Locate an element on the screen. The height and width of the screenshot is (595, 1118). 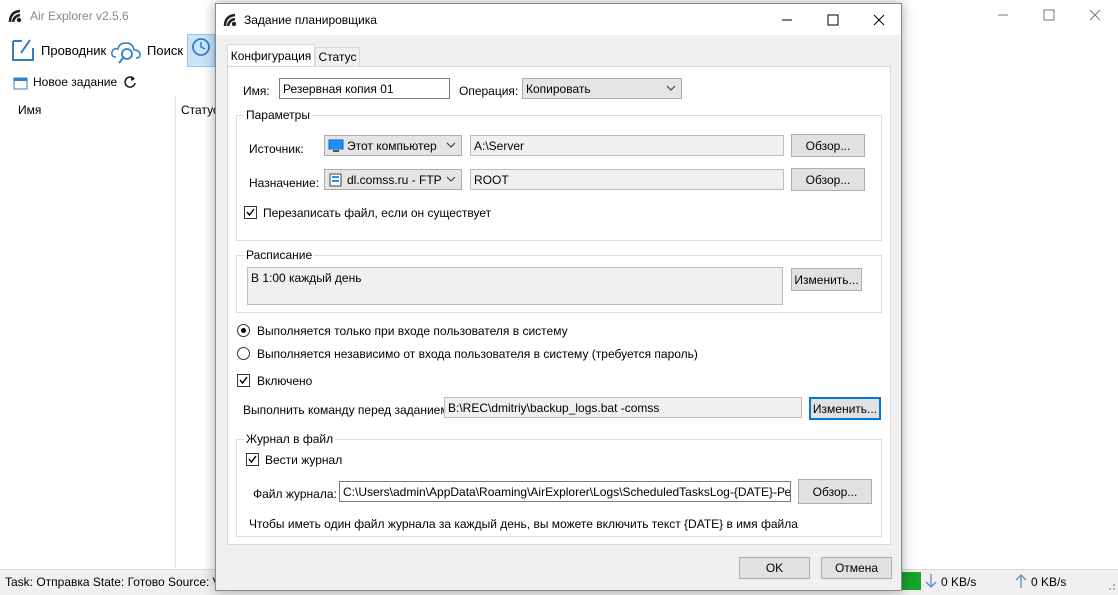
ribbon-search-label: Поиск is located at coordinates (165, 50).